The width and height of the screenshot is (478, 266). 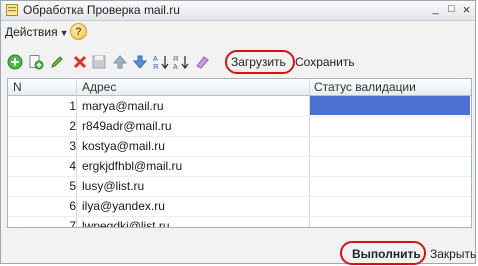 What do you see at coordinates (113, 186) in the screenshot?
I see `cell-address: lusy@list.ru` at bounding box center [113, 186].